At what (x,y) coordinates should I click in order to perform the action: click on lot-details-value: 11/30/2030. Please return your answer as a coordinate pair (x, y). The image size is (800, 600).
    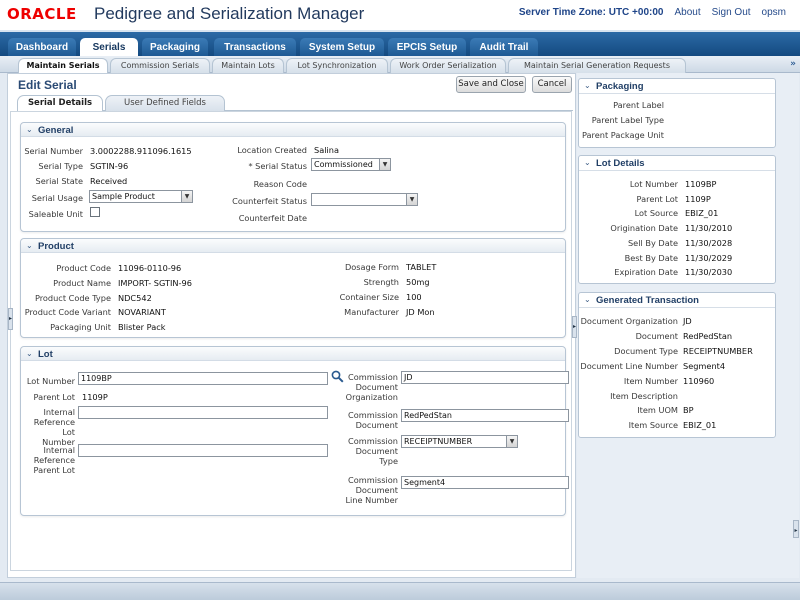
    Looking at the image, I should click on (709, 272).